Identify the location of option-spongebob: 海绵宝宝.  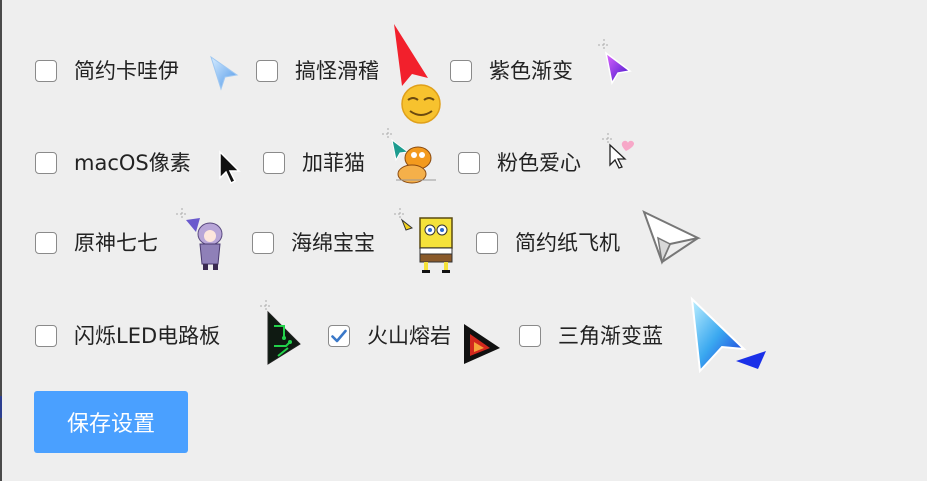
(313, 243).